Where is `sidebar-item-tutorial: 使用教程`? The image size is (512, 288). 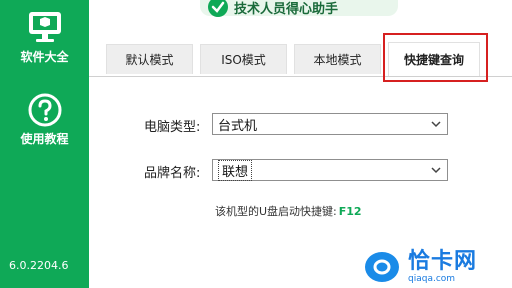 sidebar-item-tutorial: 使用教程 is located at coordinates (44, 124).